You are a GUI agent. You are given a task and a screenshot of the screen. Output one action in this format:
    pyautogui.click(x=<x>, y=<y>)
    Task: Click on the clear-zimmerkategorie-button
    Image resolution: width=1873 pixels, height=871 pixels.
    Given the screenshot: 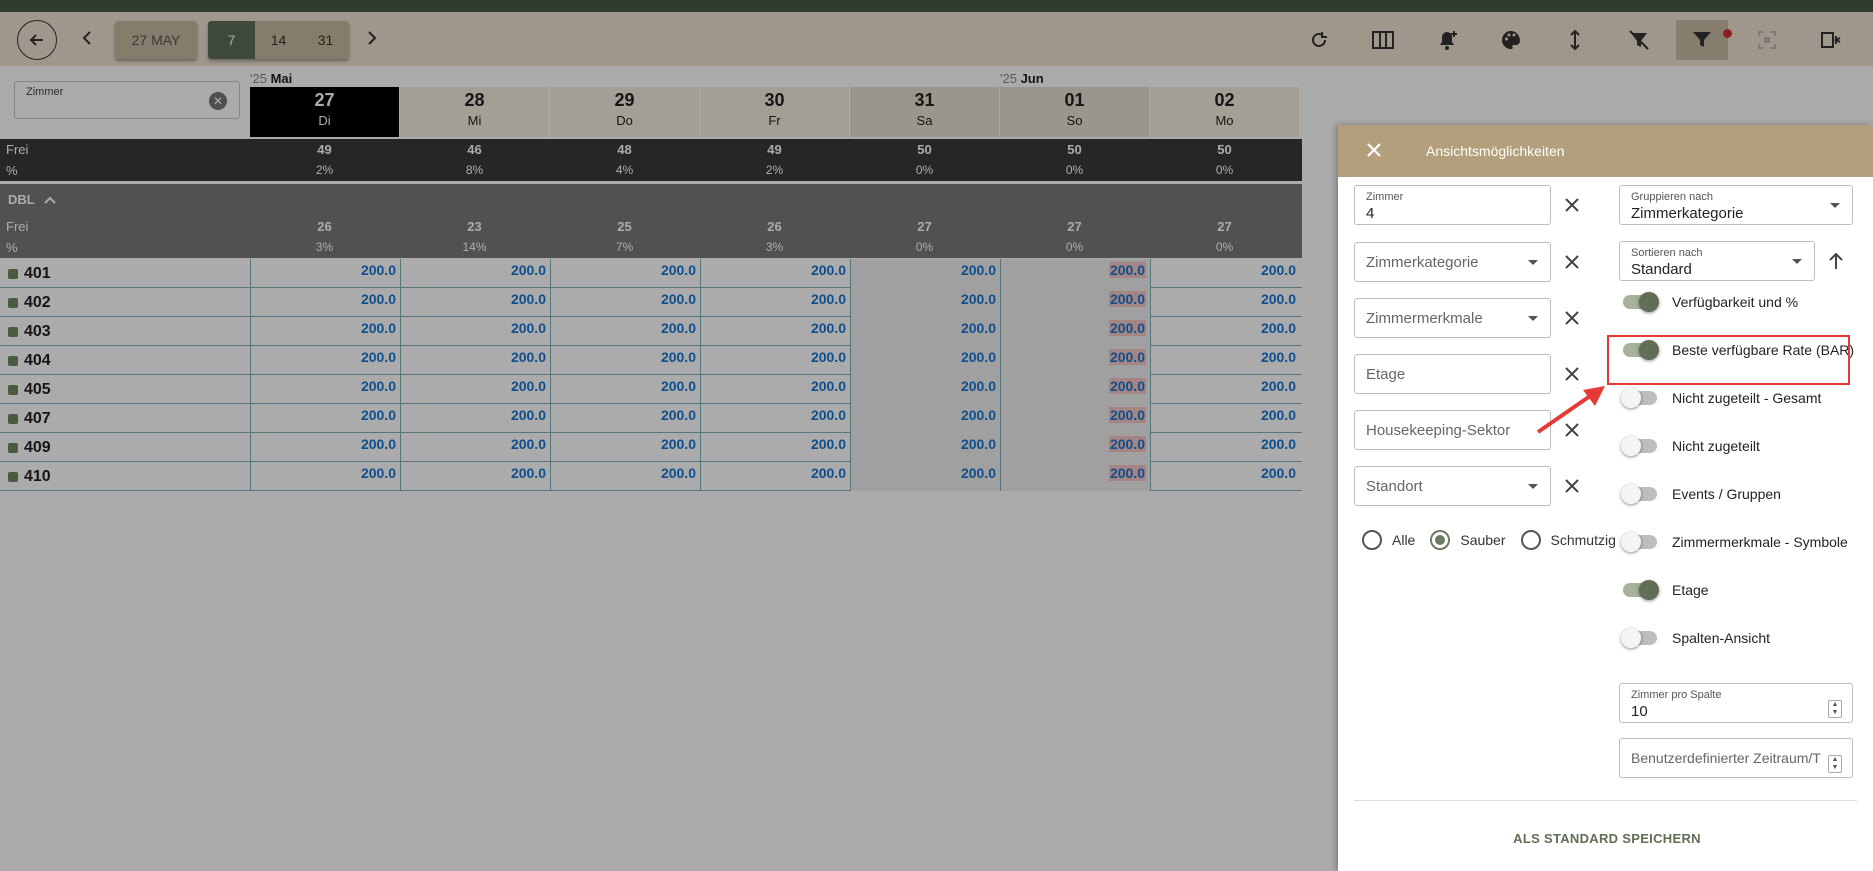 What is the action you would take?
    pyautogui.click(x=1572, y=262)
    